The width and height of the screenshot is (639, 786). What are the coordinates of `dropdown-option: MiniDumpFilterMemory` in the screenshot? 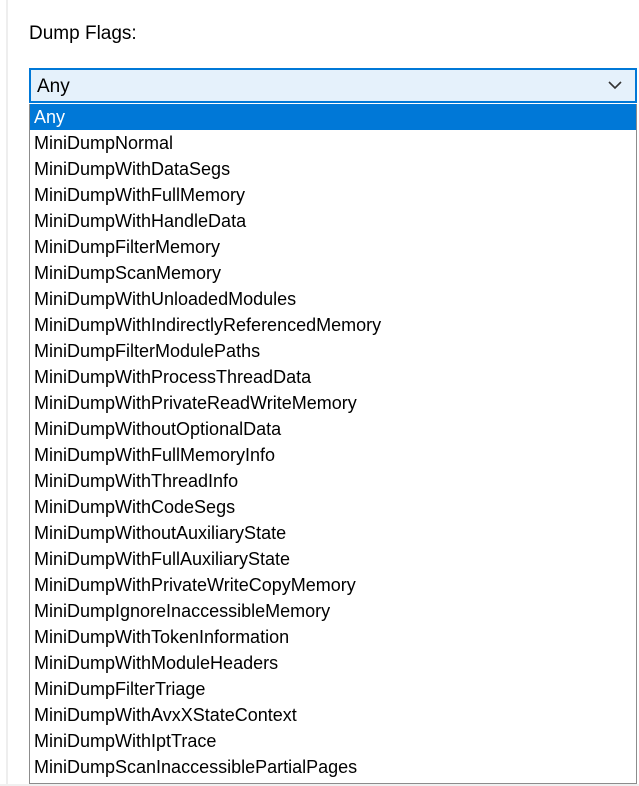 It's located at (333, 247).